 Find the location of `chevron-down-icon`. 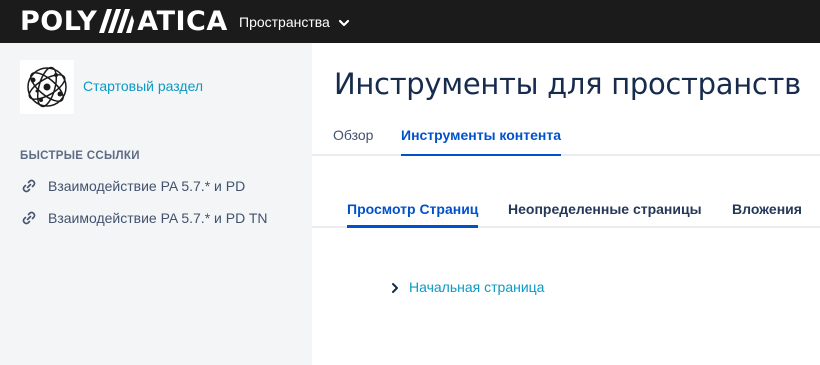

chevron-down-icon is located at coordinates (344, 22).